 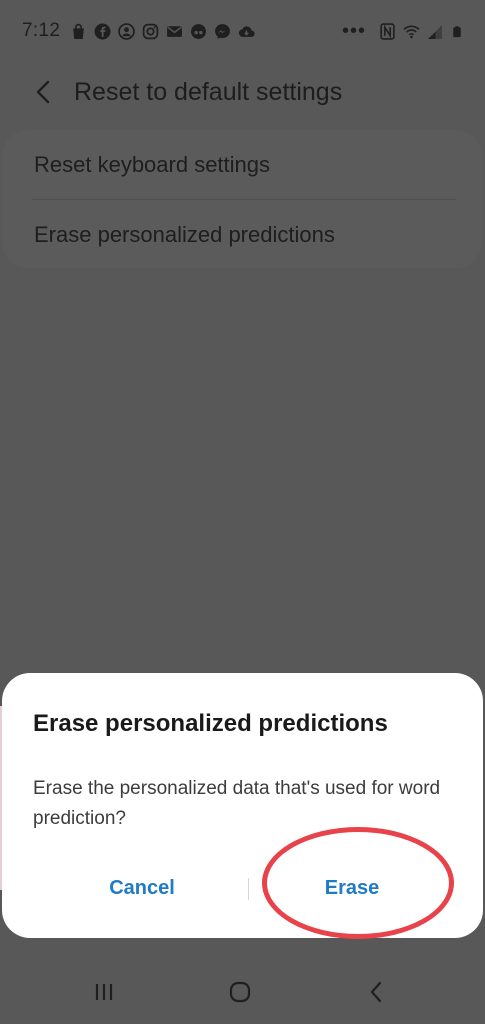 I want to click on dialog-title: Erase personalized predictions, so click(x=210, y=723).